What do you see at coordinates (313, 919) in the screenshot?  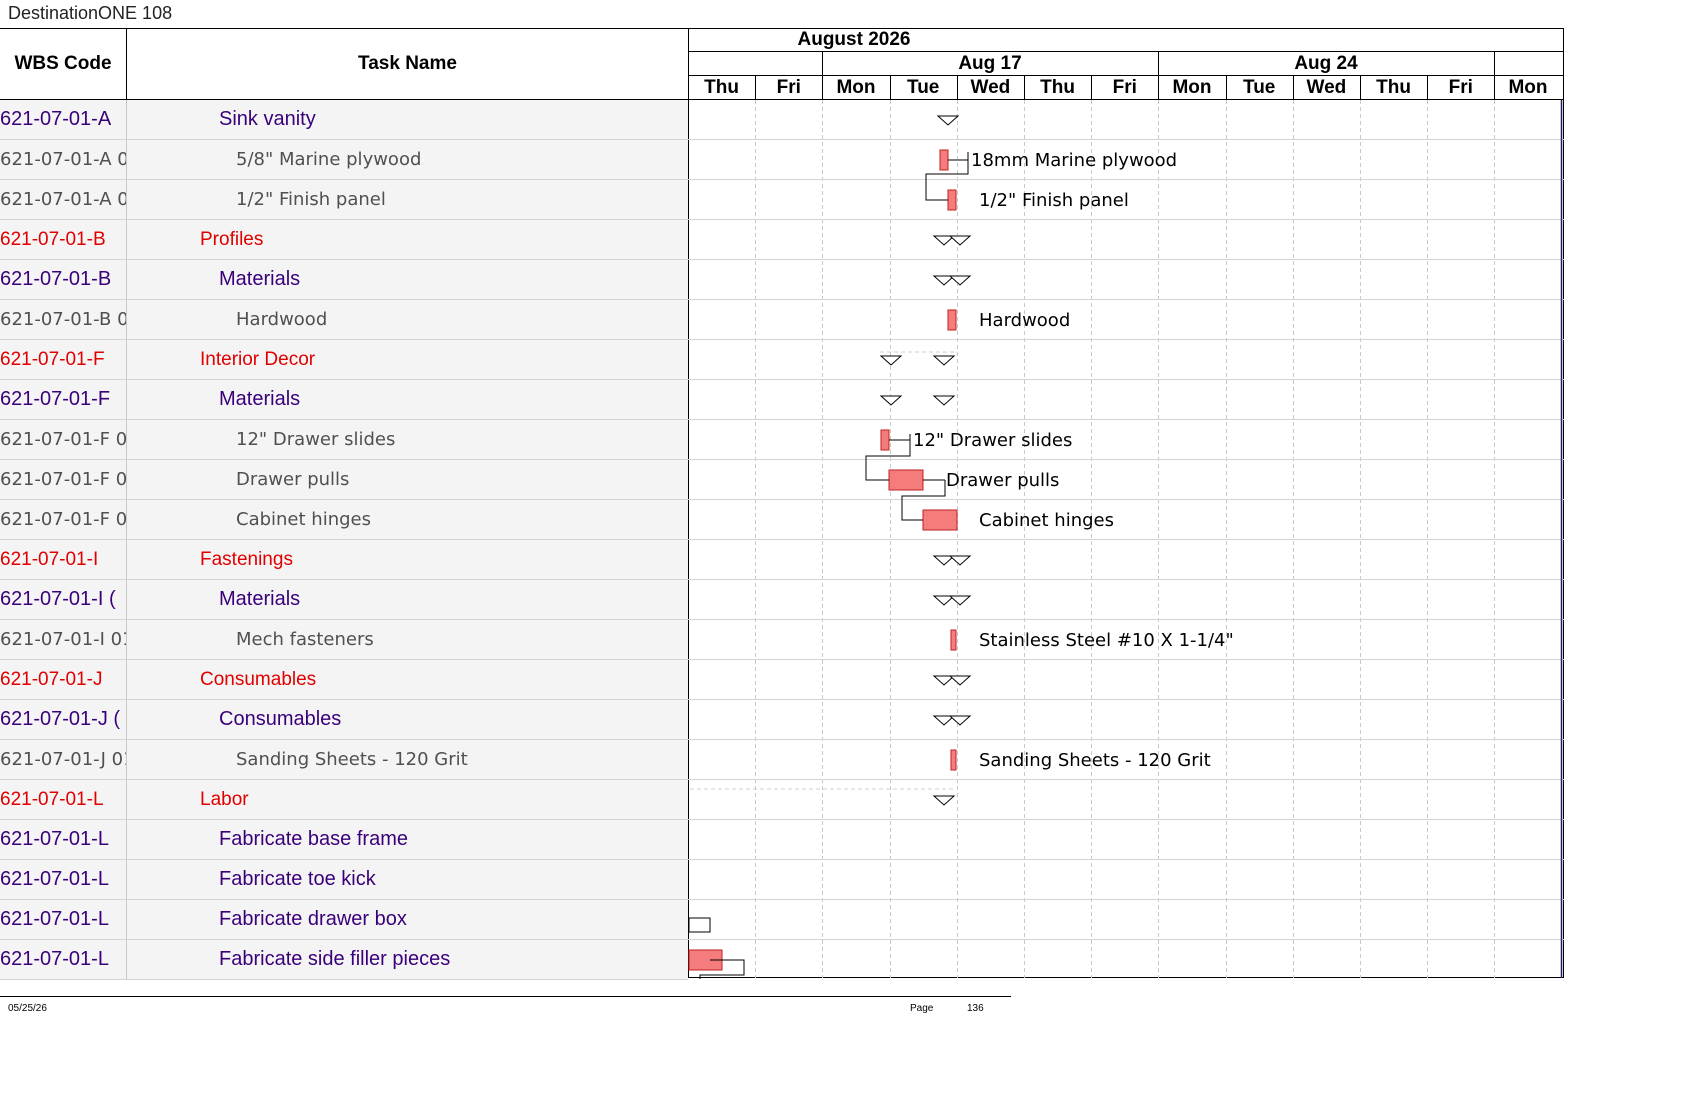 I see `task-name: Fabricate drawer box` at bounding box center [313, 919].